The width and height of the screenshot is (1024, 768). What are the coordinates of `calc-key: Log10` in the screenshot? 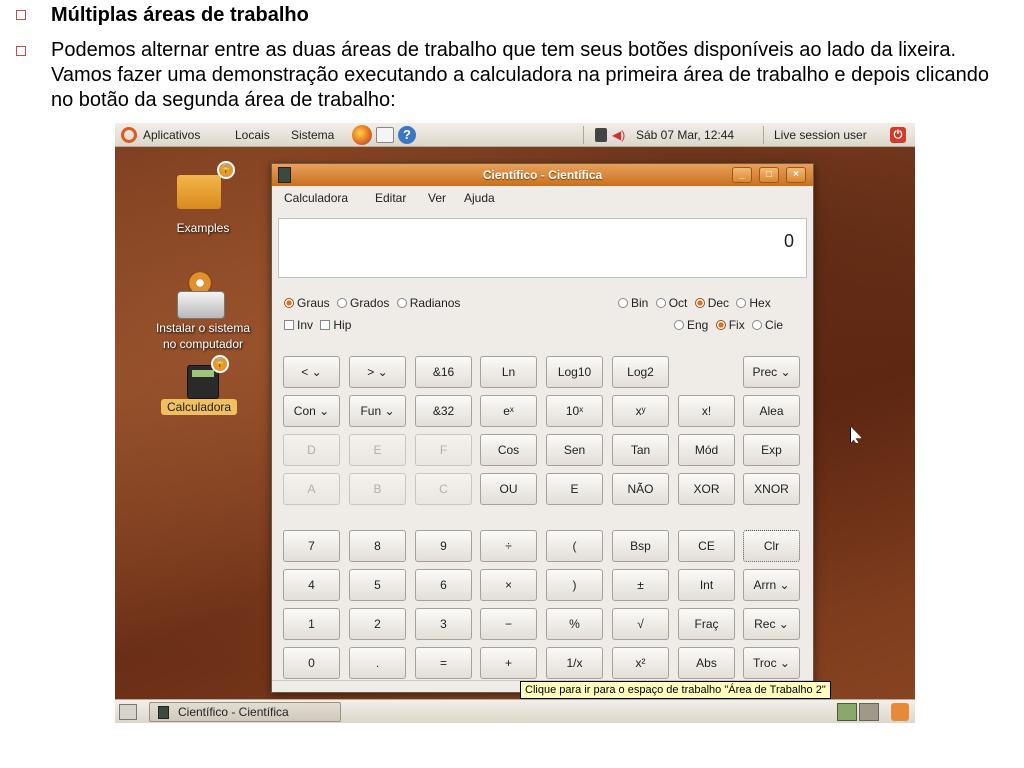 It's located at (574, 372).